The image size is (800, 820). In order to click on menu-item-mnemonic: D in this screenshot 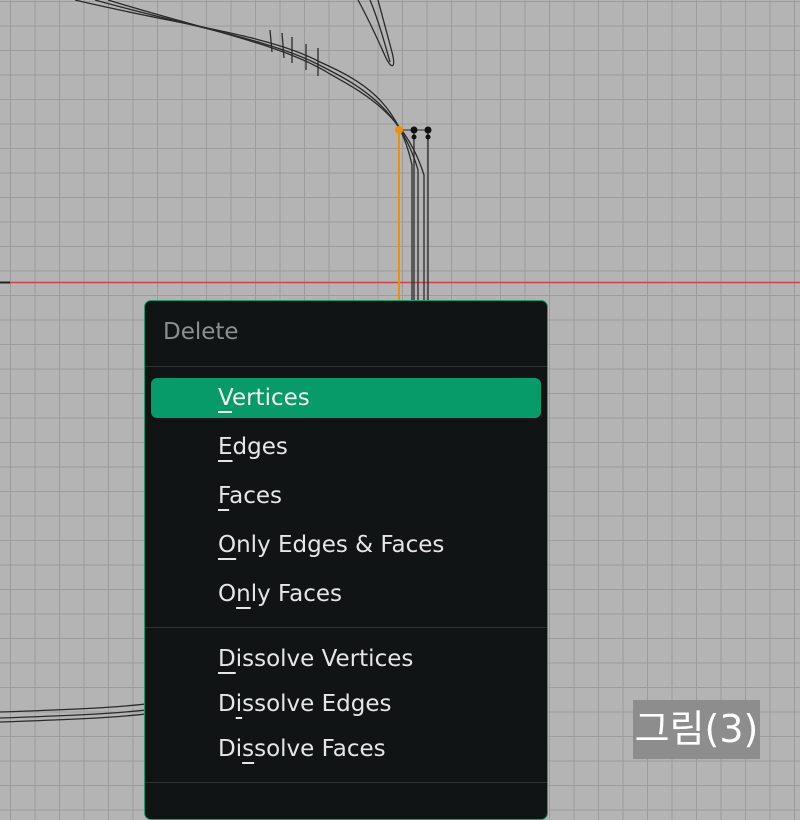, I will do `click(227, 659)`.